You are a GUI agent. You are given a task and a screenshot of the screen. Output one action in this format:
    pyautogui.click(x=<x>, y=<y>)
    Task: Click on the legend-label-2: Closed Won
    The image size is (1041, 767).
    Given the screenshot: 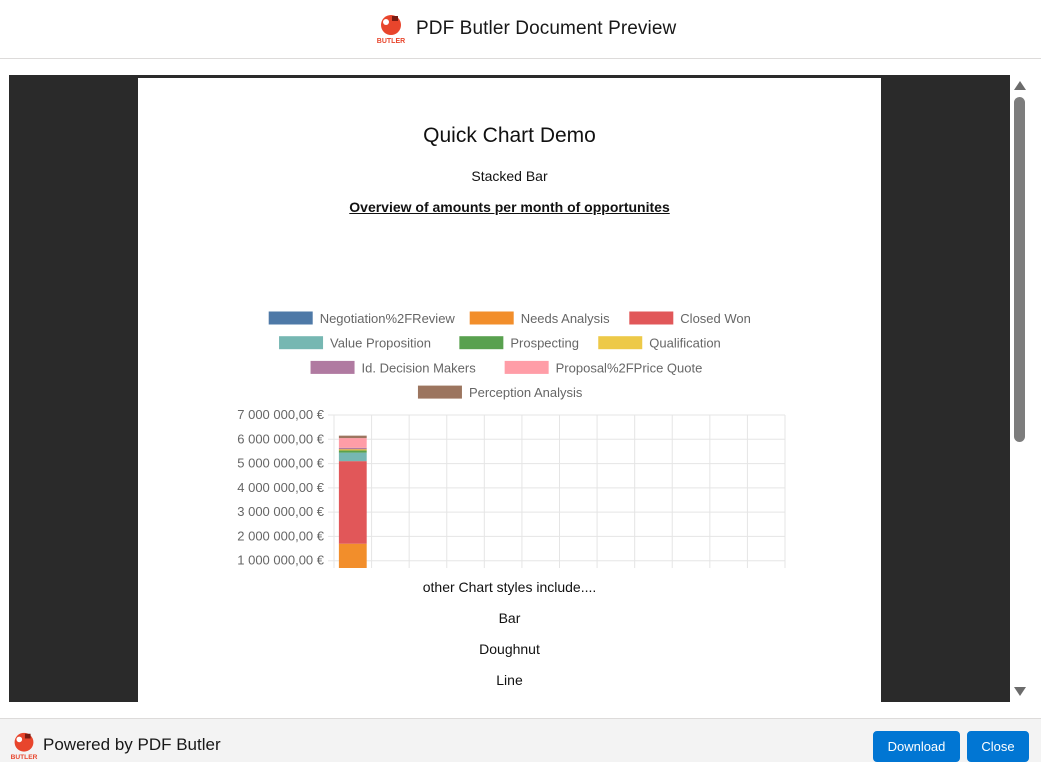 What is the action you would take?
    pyautogui.click(x=715, y=318)
    